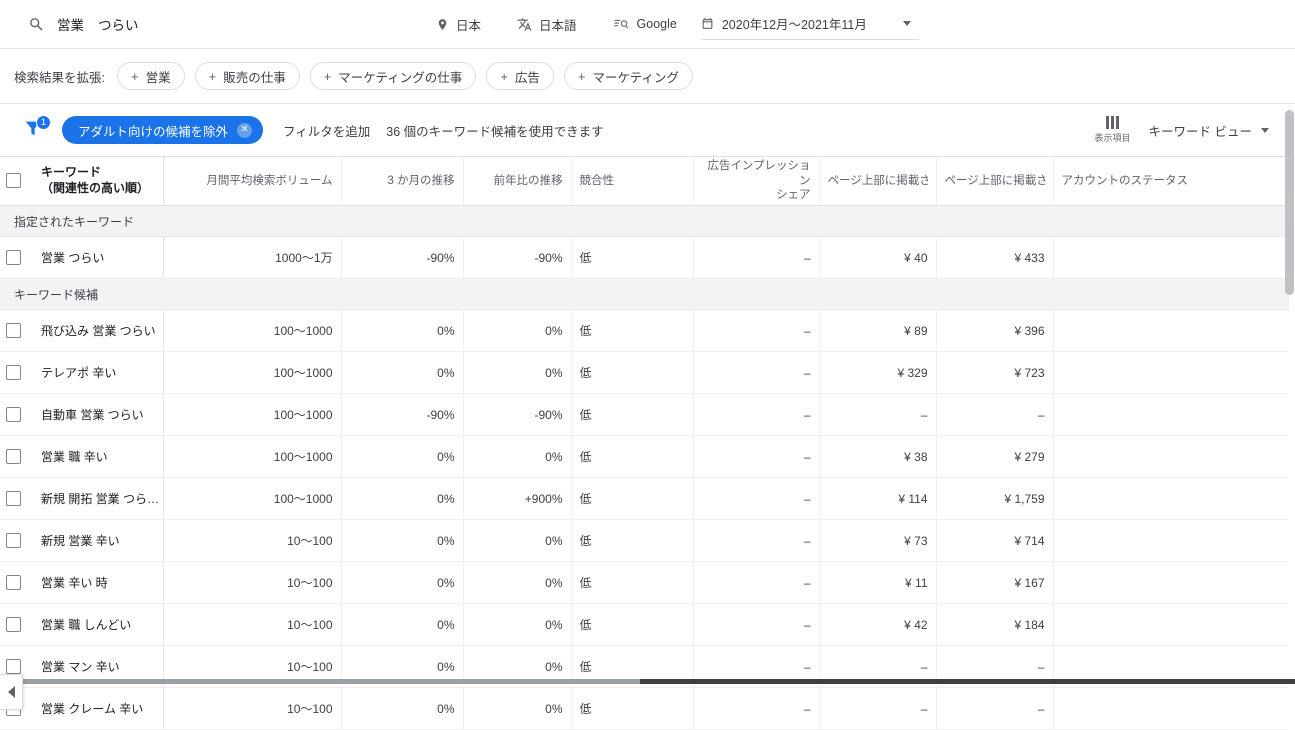 Image resolution: width=1295 pixels, height=730 pixels. I want to click on chevron-down-icon, so click(906, 23).